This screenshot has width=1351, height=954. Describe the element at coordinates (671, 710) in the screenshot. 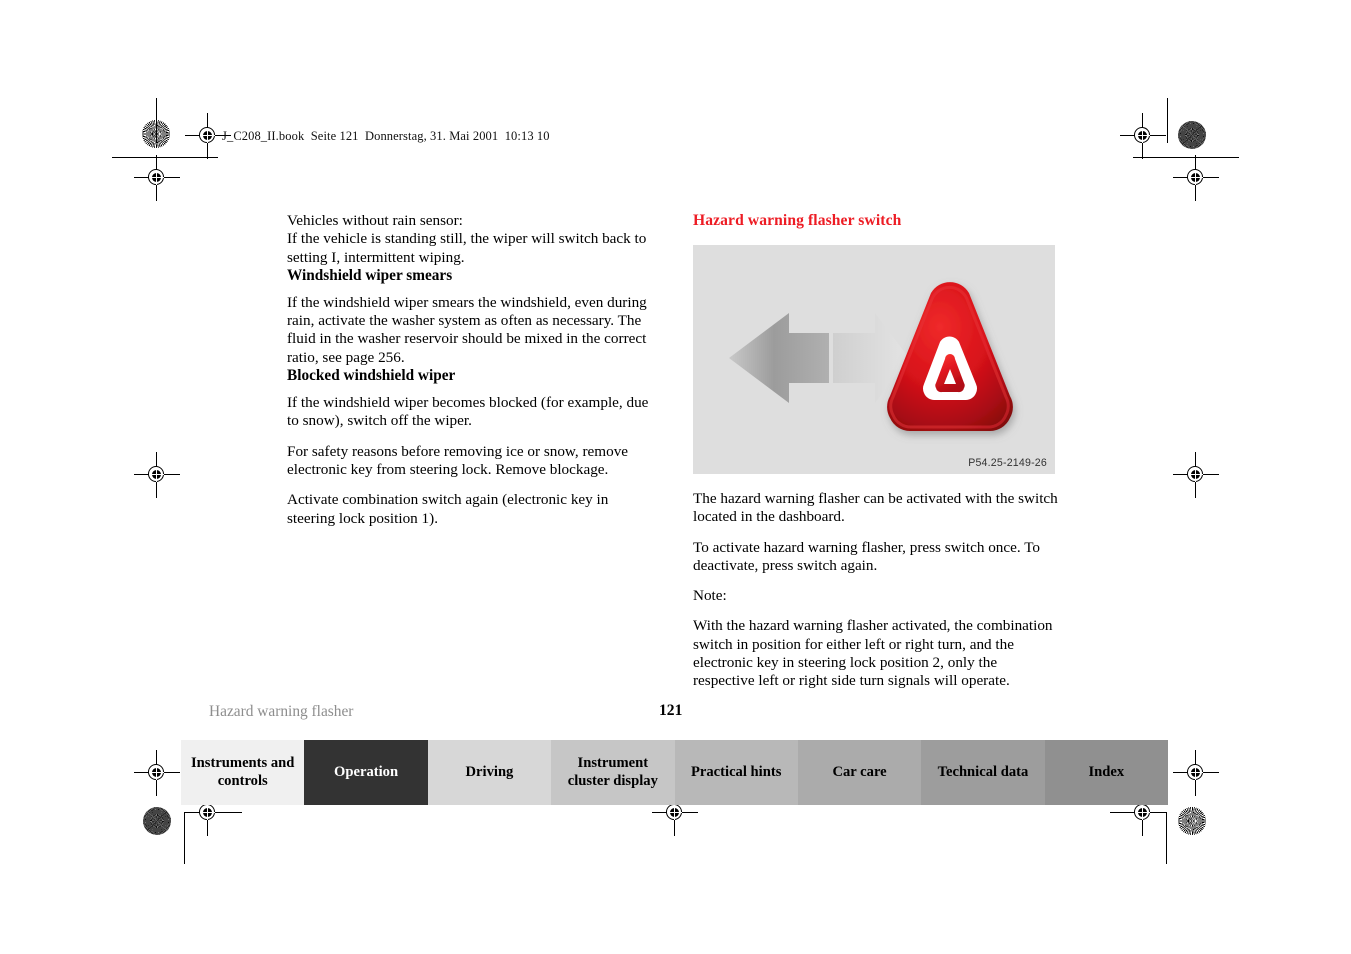

I see `page-number: 121` at that location.